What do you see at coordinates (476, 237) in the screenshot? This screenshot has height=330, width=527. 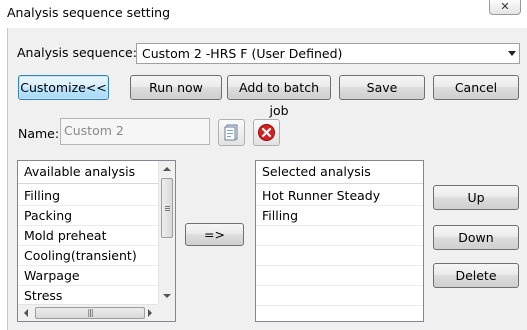 I see `move-down-button: Down` at bounding box center [476, 237].